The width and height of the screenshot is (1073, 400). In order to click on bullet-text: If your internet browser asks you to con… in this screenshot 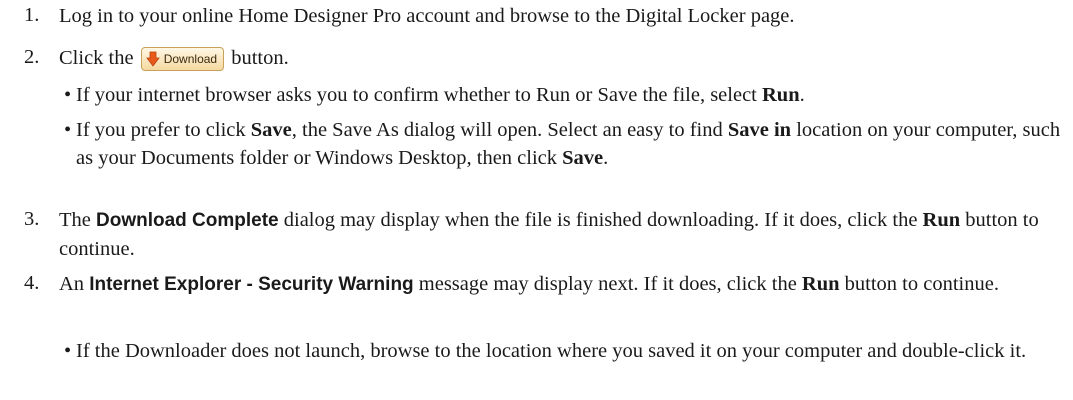, I will do `click(440, 95)`.